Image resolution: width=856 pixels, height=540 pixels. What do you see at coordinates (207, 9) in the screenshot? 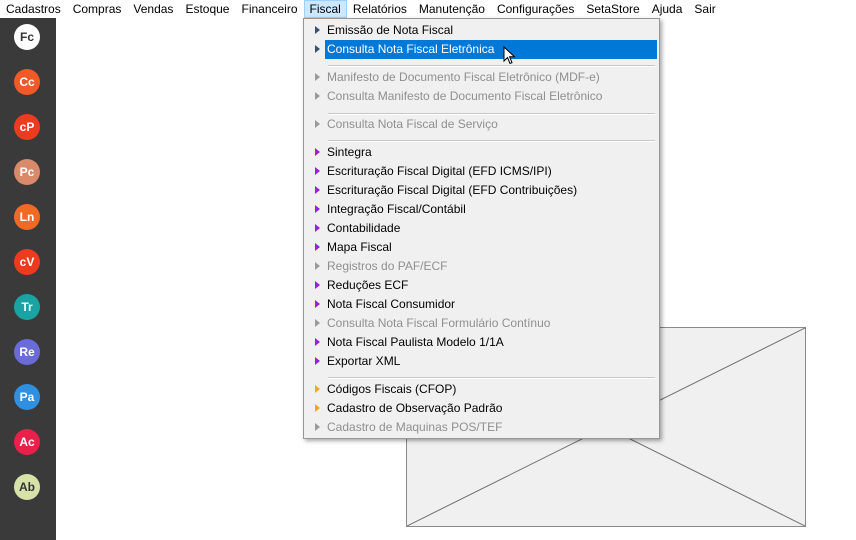
I see `menu-estoque: Estoque` at bounding box center [207, 9].